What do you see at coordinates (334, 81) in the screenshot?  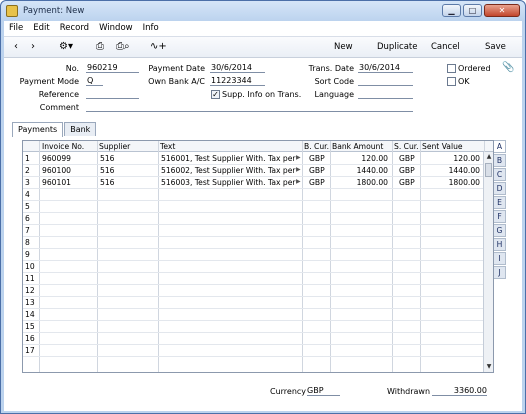 I see `sort-code-label: Sort Code` at bounding box center [334, 81].